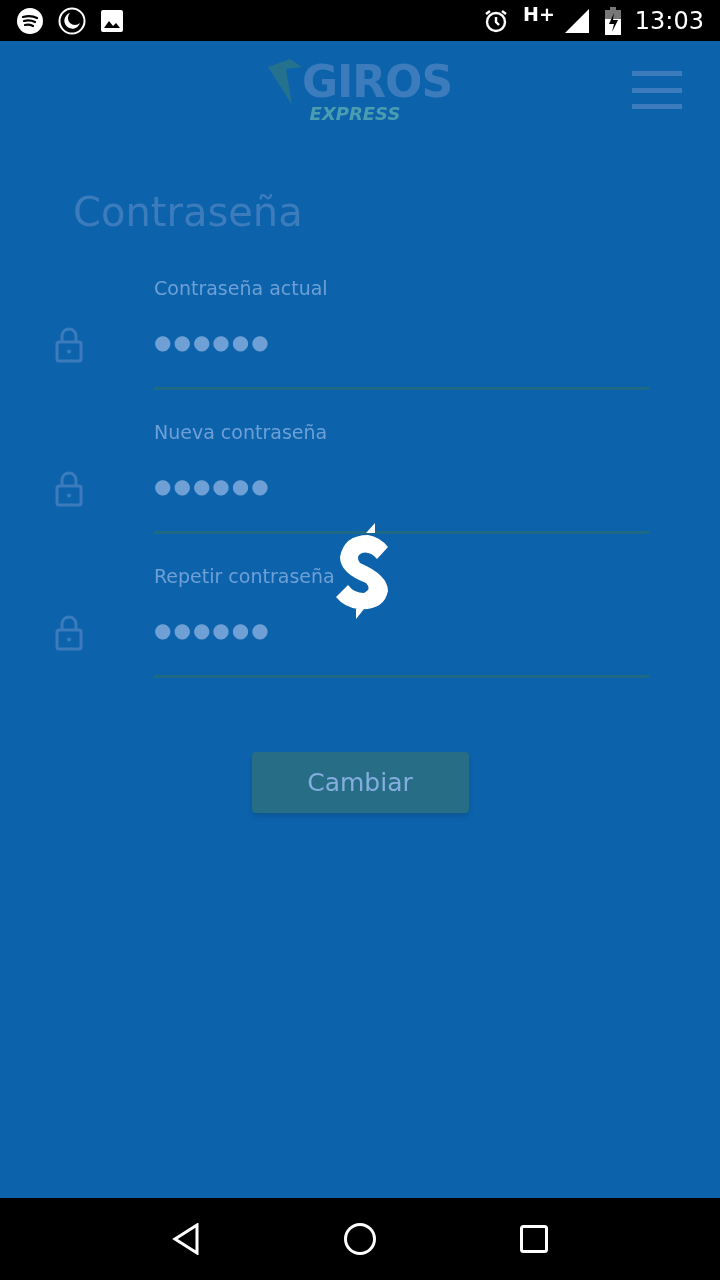 The image size is (720, 1280). I want to click on alarm-icon, so click(496, 20).